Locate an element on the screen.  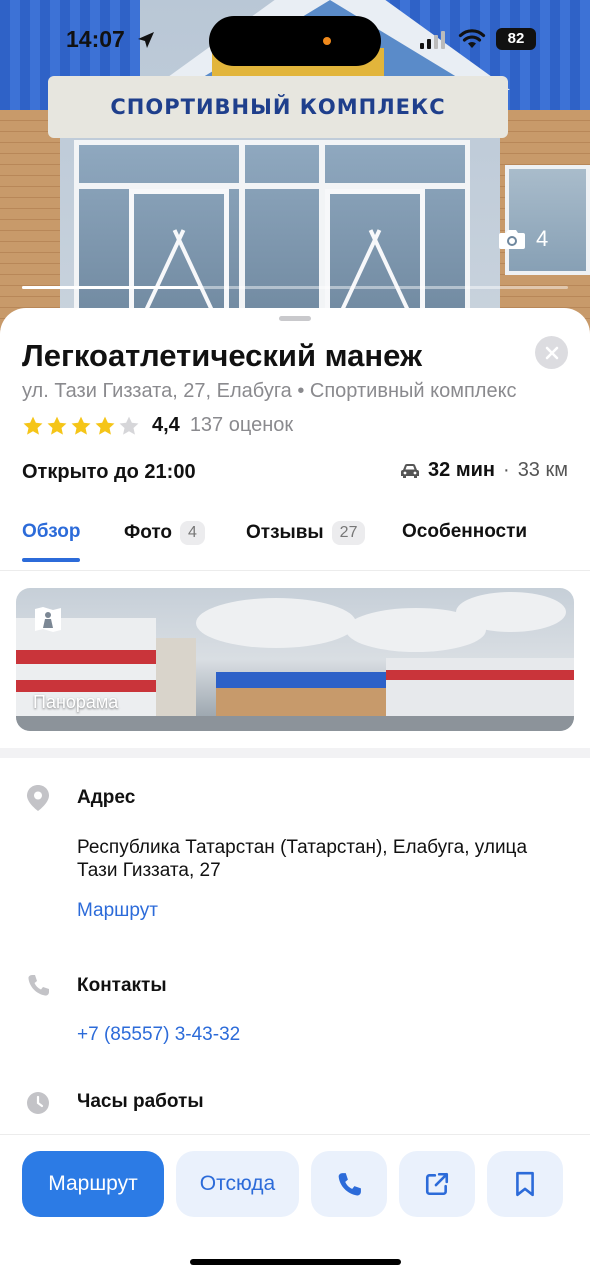
photo-count: 4 is located at coordinates (523, 239).